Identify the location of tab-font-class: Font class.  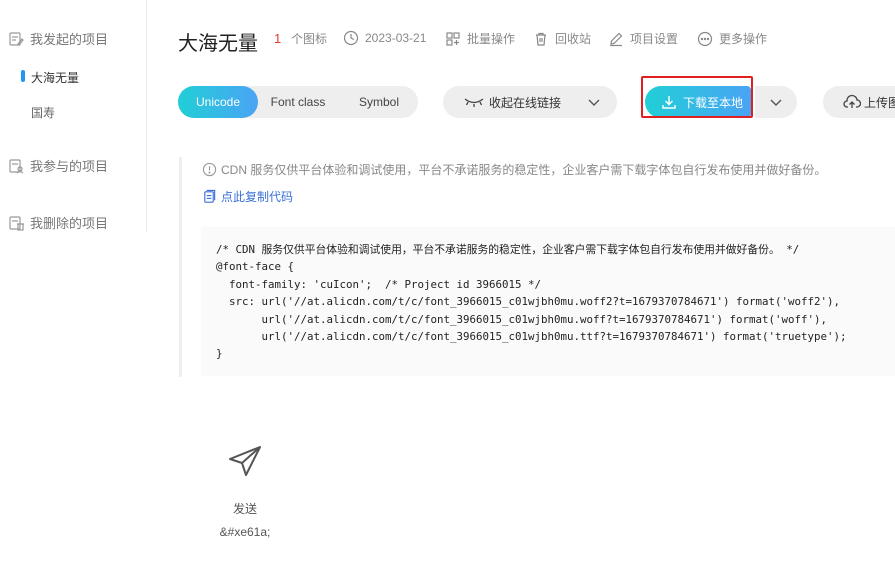
(298, 102).